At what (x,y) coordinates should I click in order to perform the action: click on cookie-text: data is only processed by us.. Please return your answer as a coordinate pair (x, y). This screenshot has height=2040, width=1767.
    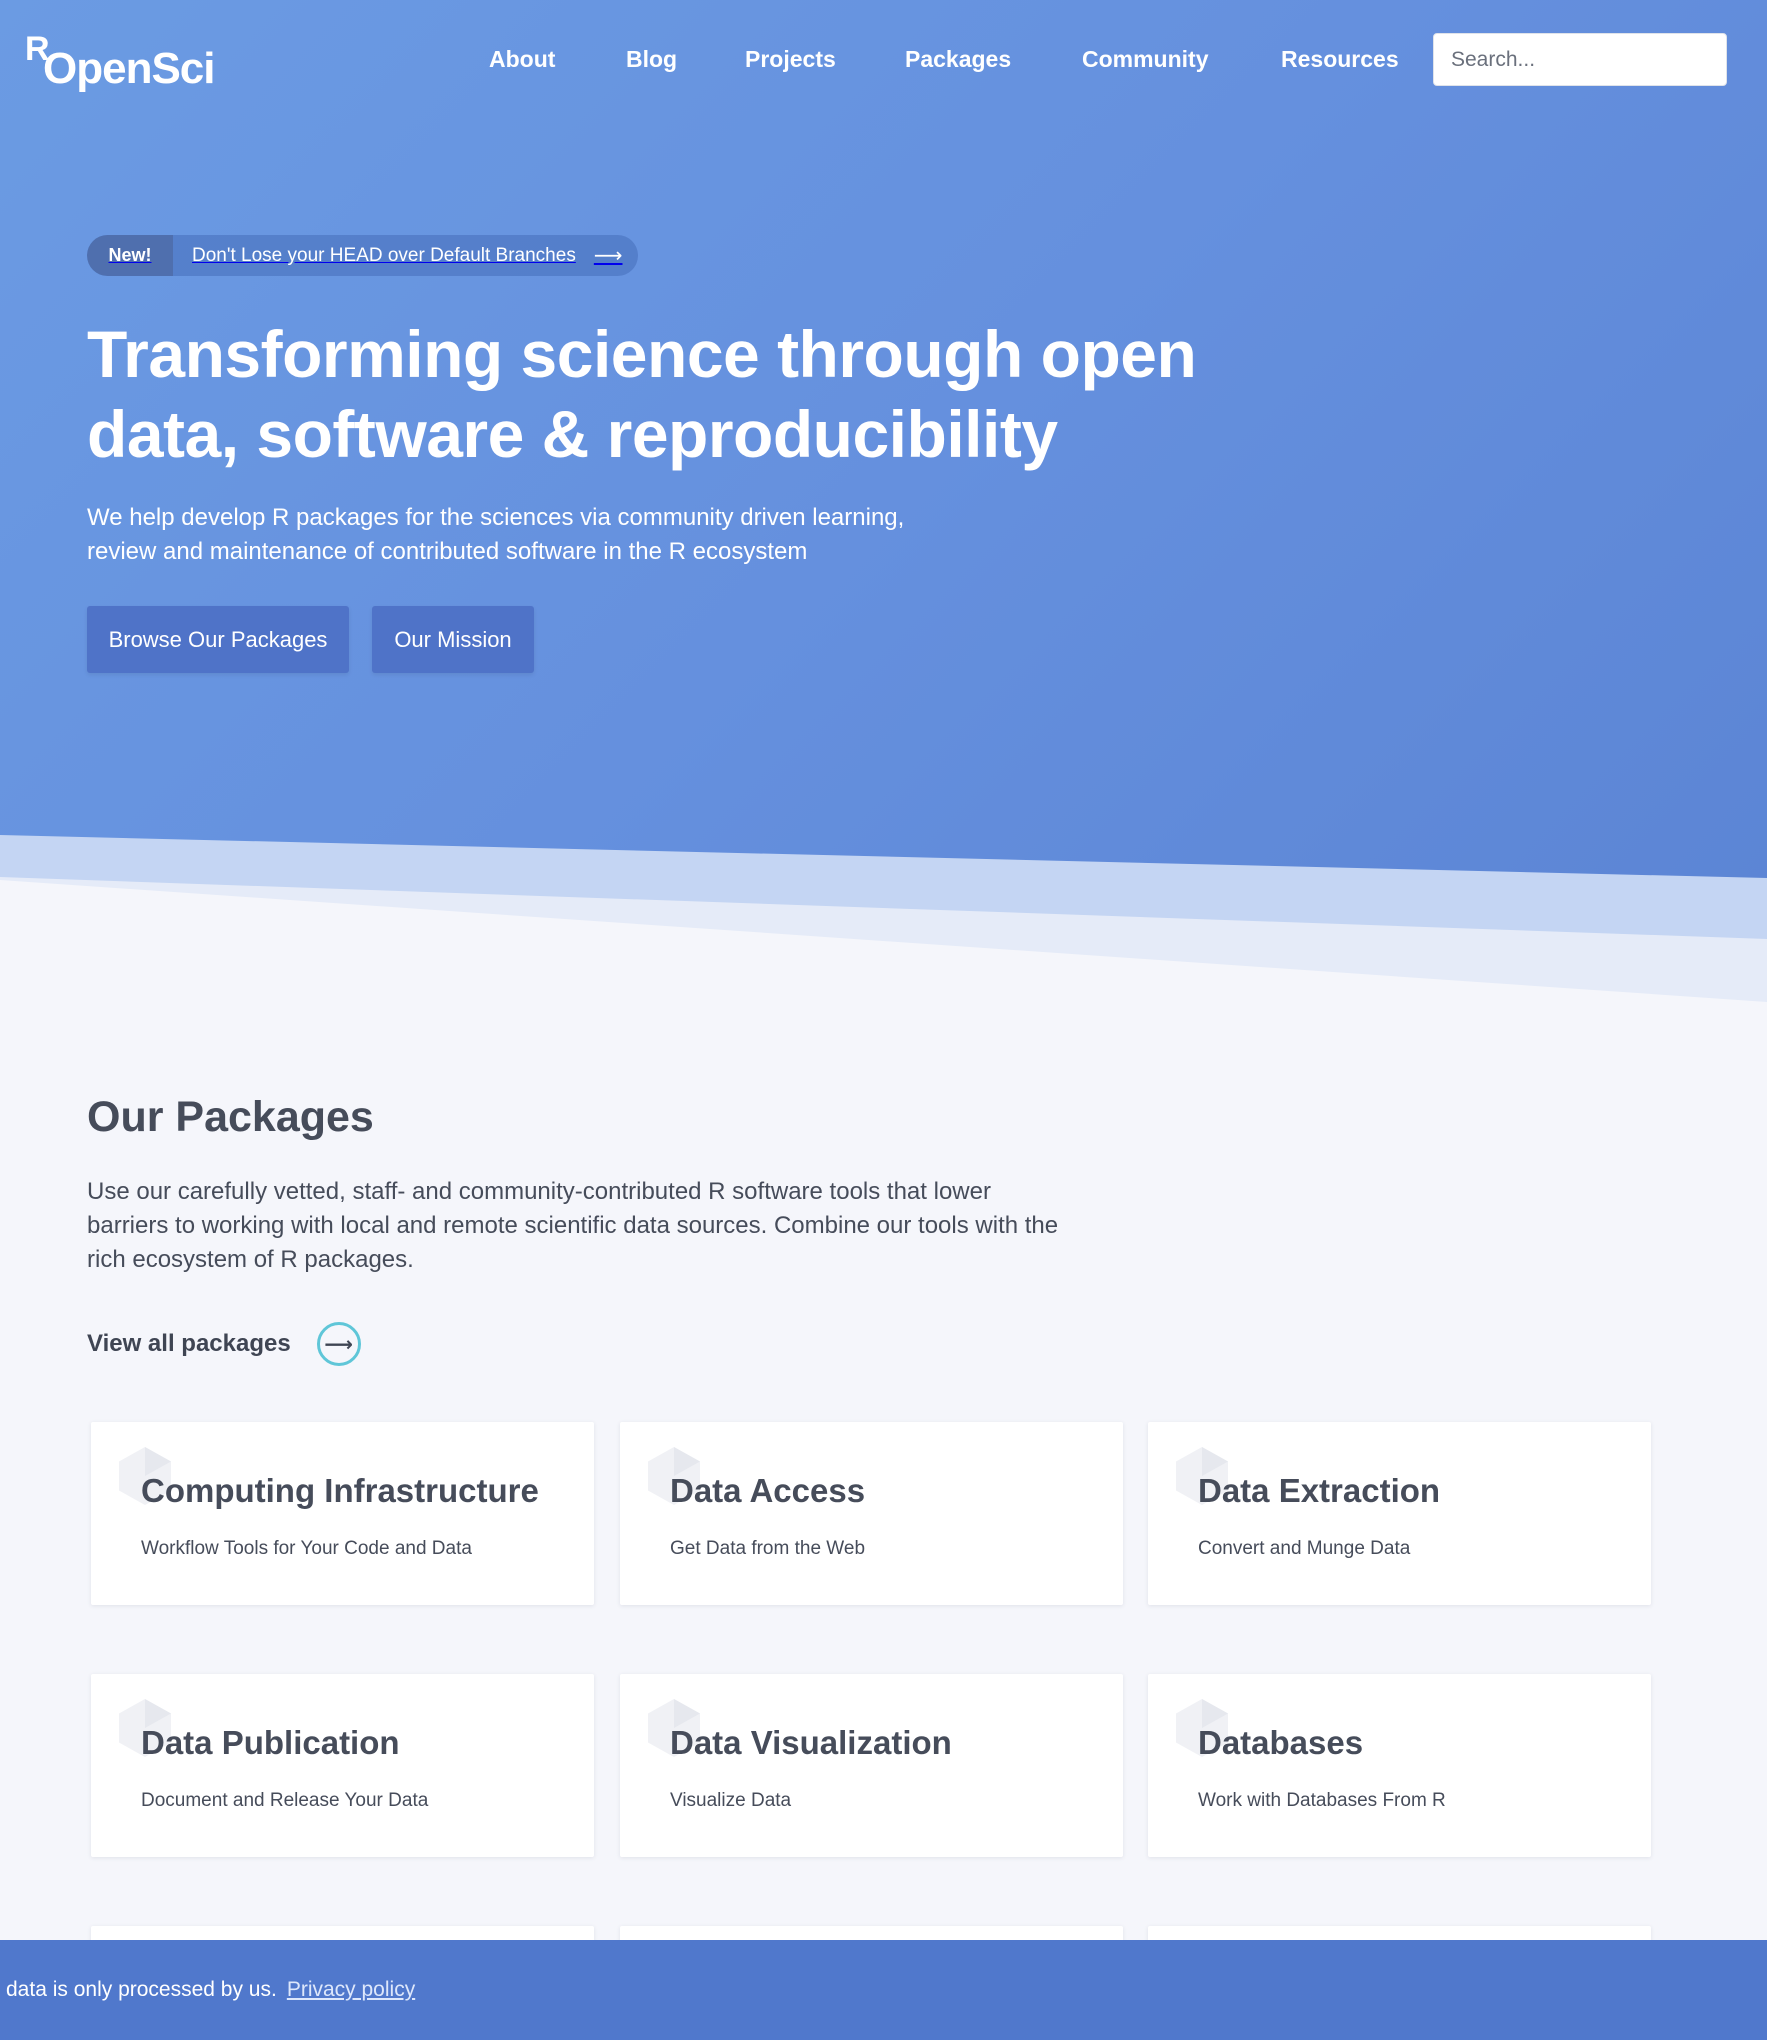
    Looking at the image, I should click on (141, 1989).